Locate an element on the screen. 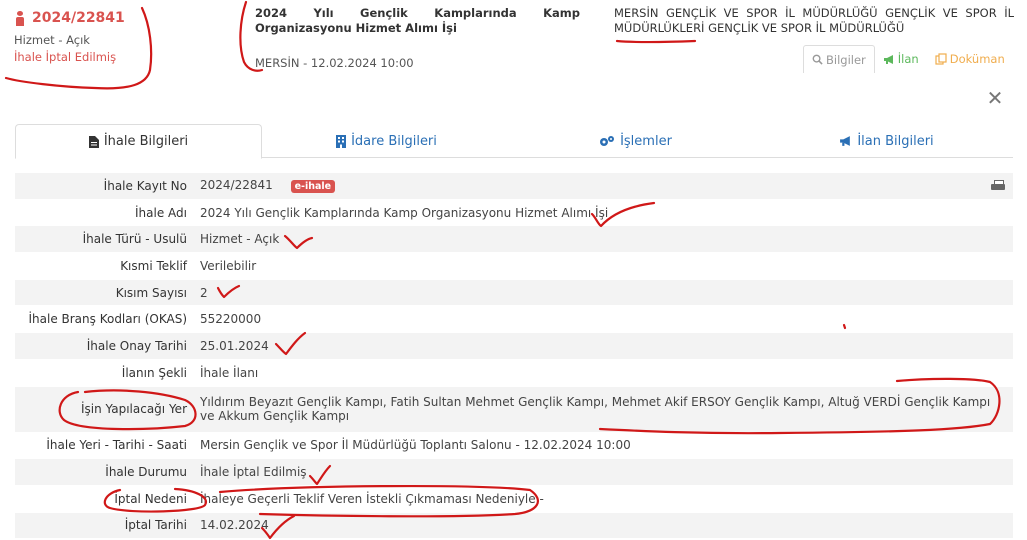 The width and height of the screenshot is (1027, 540). row-value: 55220000 is located at coordinates (603, 319).